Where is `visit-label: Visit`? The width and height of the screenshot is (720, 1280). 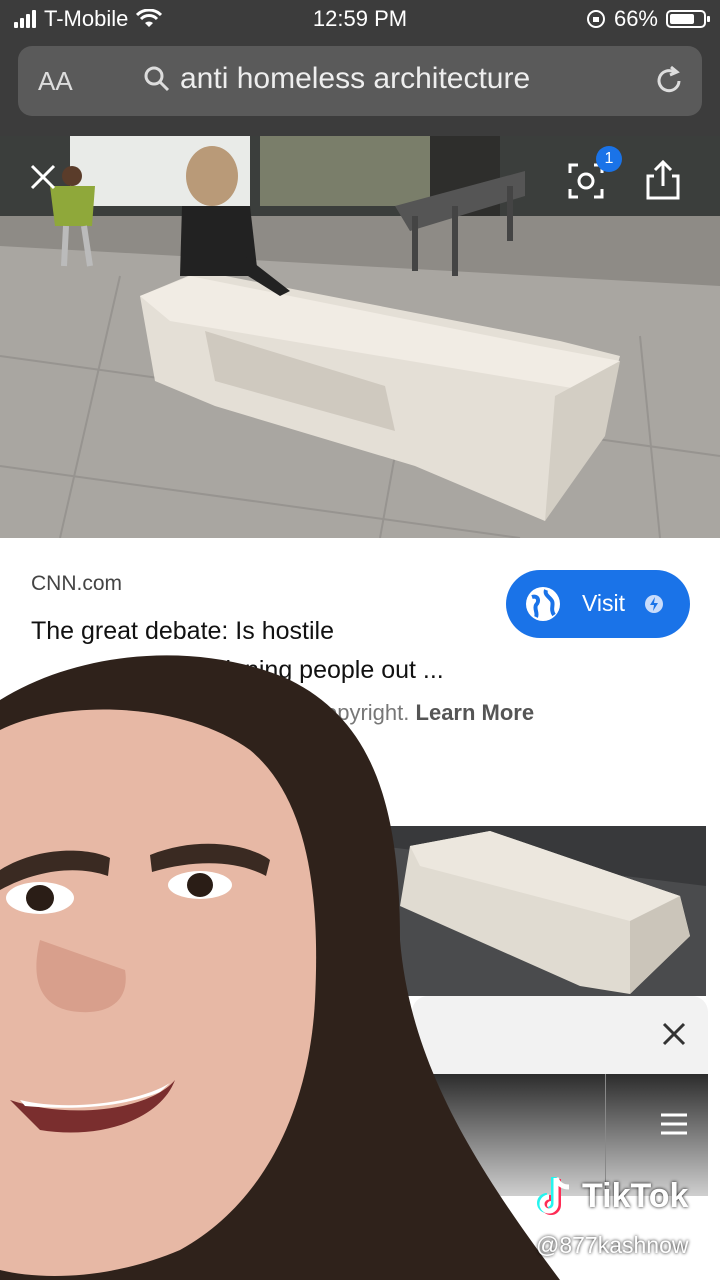
visit-label: Visit is located at coordinates (604, 603).